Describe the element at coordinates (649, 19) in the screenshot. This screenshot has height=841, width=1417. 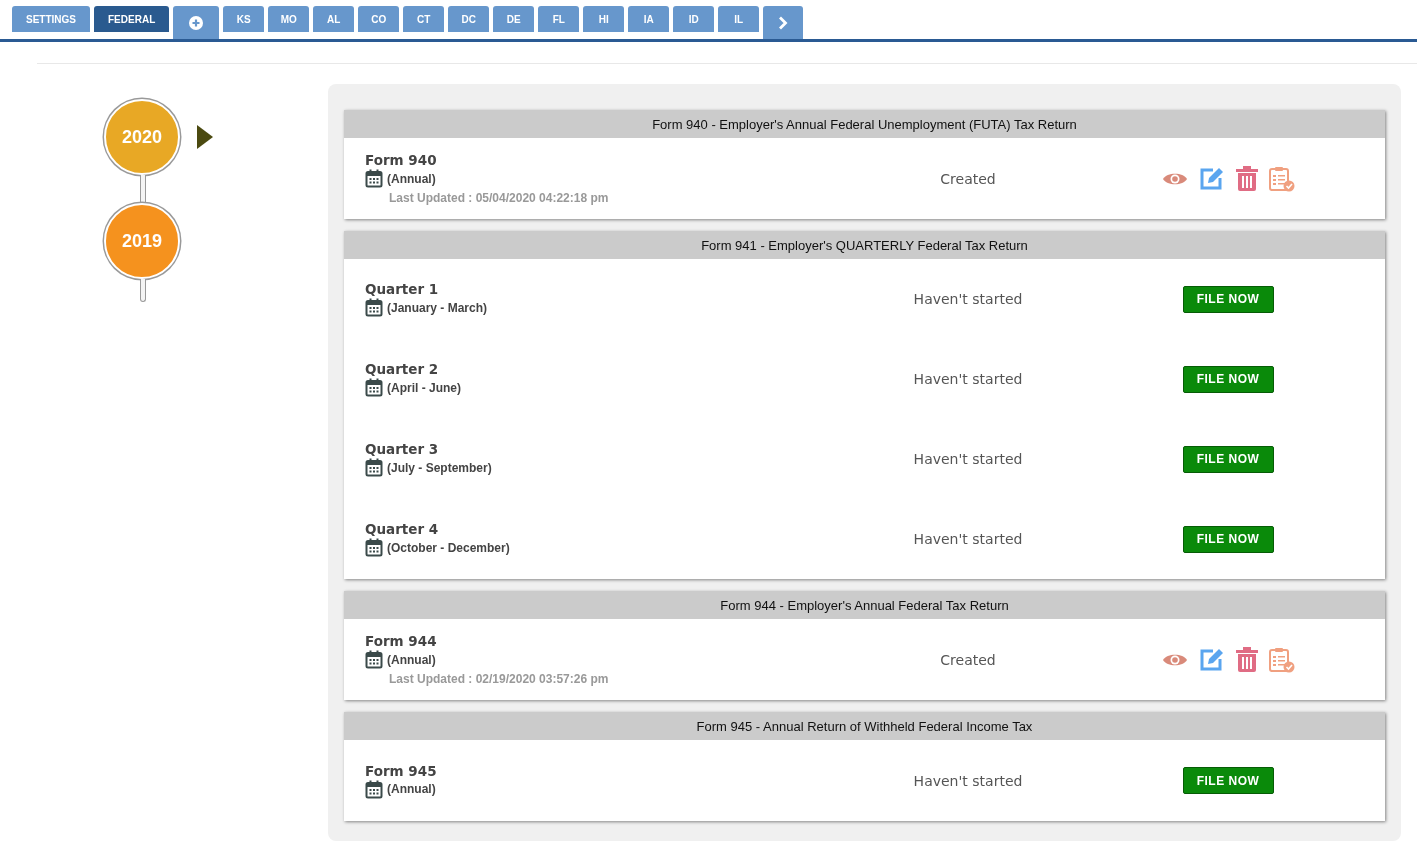
I see `tab: IA` at that location.